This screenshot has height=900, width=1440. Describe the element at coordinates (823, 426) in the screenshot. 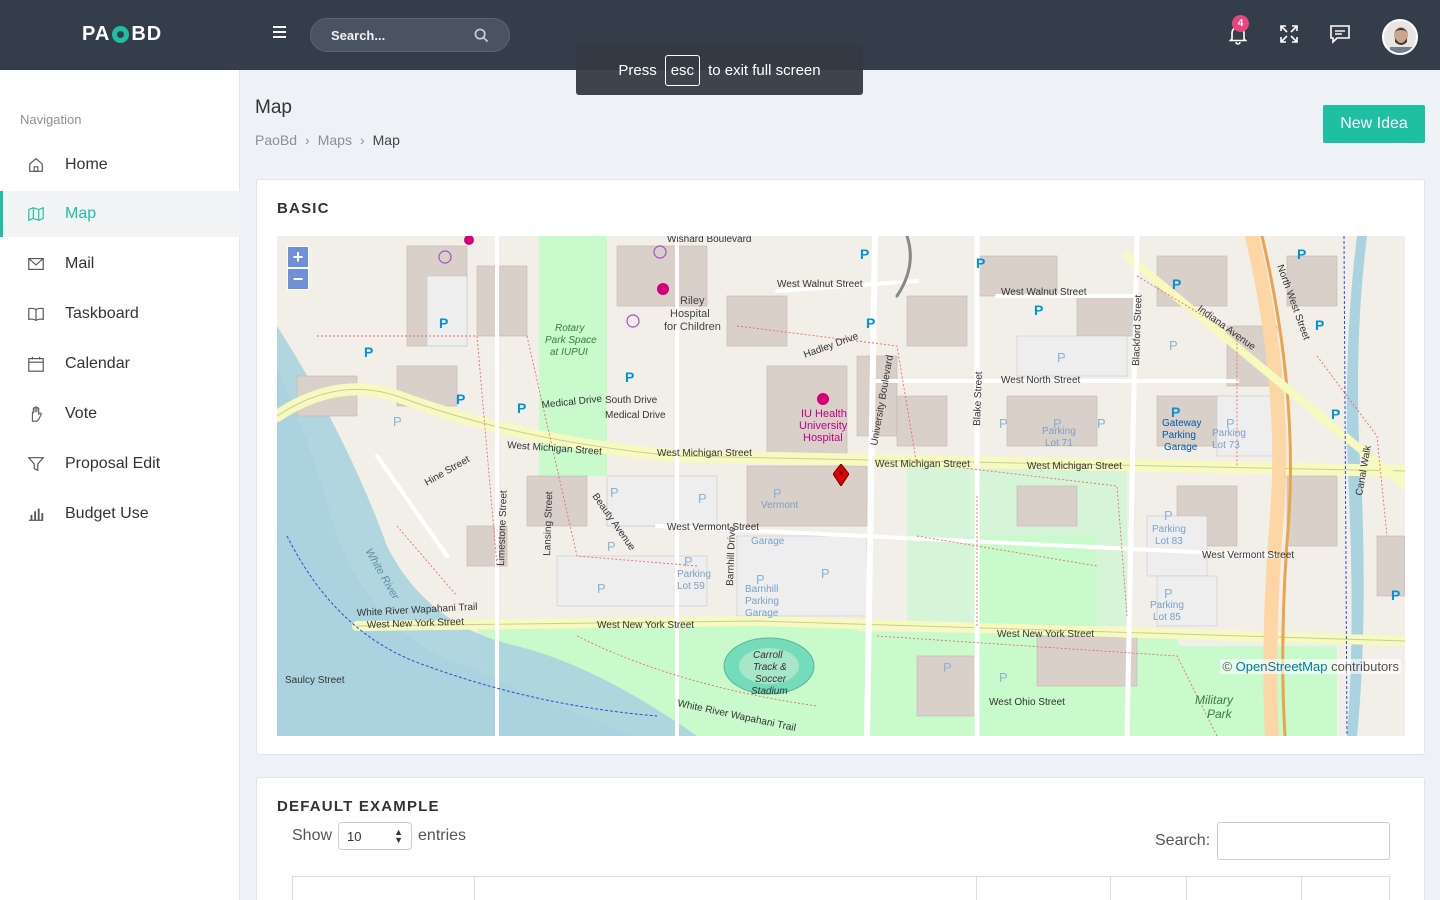

I see `svg-text: University` at that location.